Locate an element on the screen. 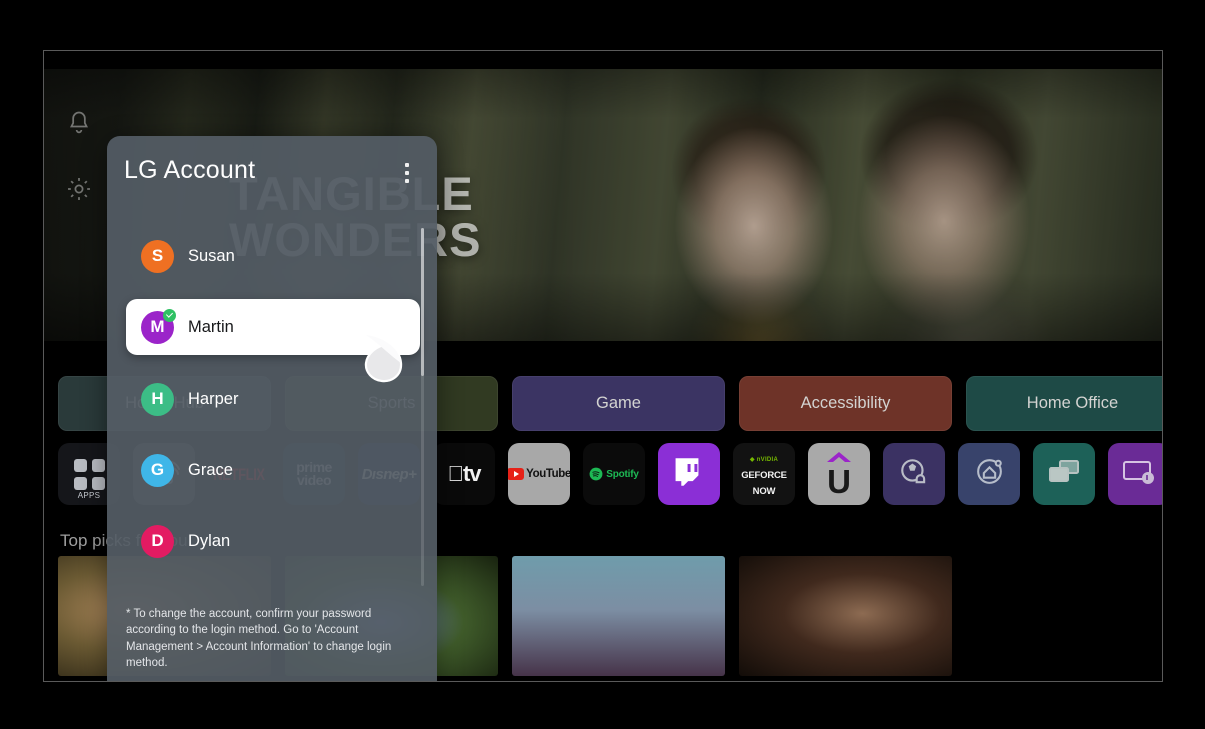  app-tile-spotify: Spotify is located at coordinates (614, 474).